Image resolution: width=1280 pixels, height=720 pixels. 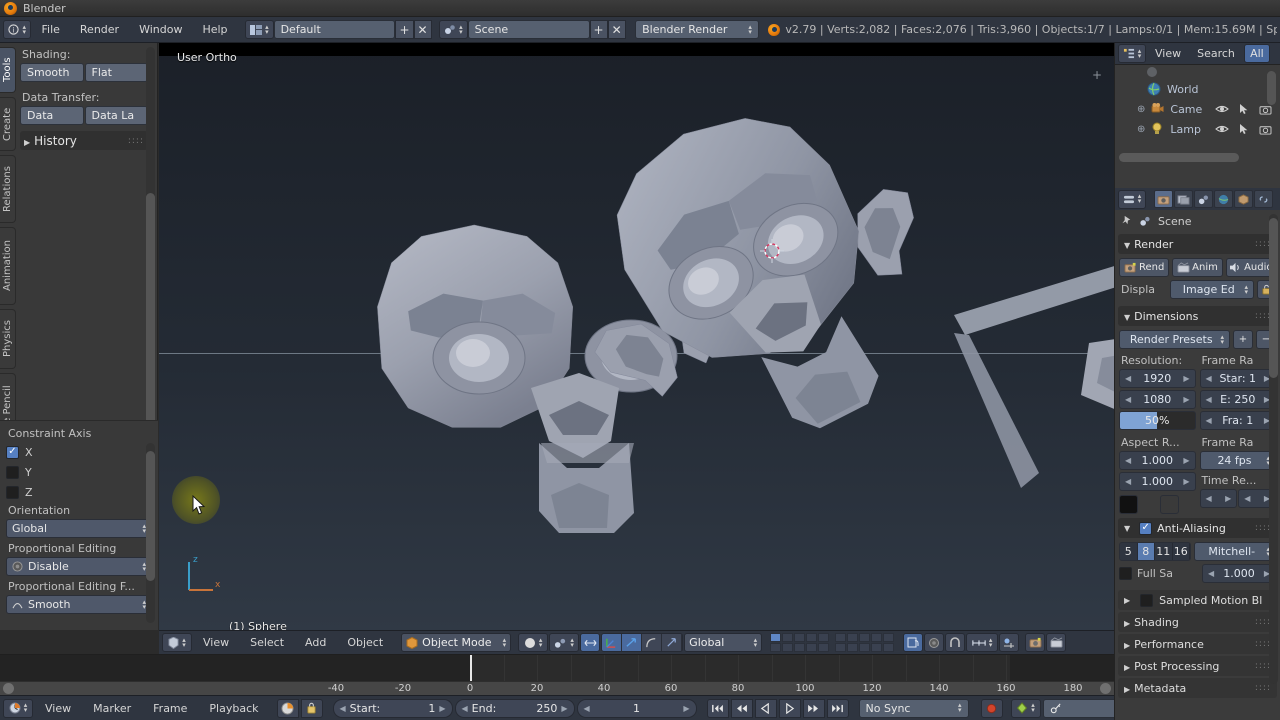 I want to click on viewport-editor-type-button: ▴ ▾, so click(x=177, y=642).